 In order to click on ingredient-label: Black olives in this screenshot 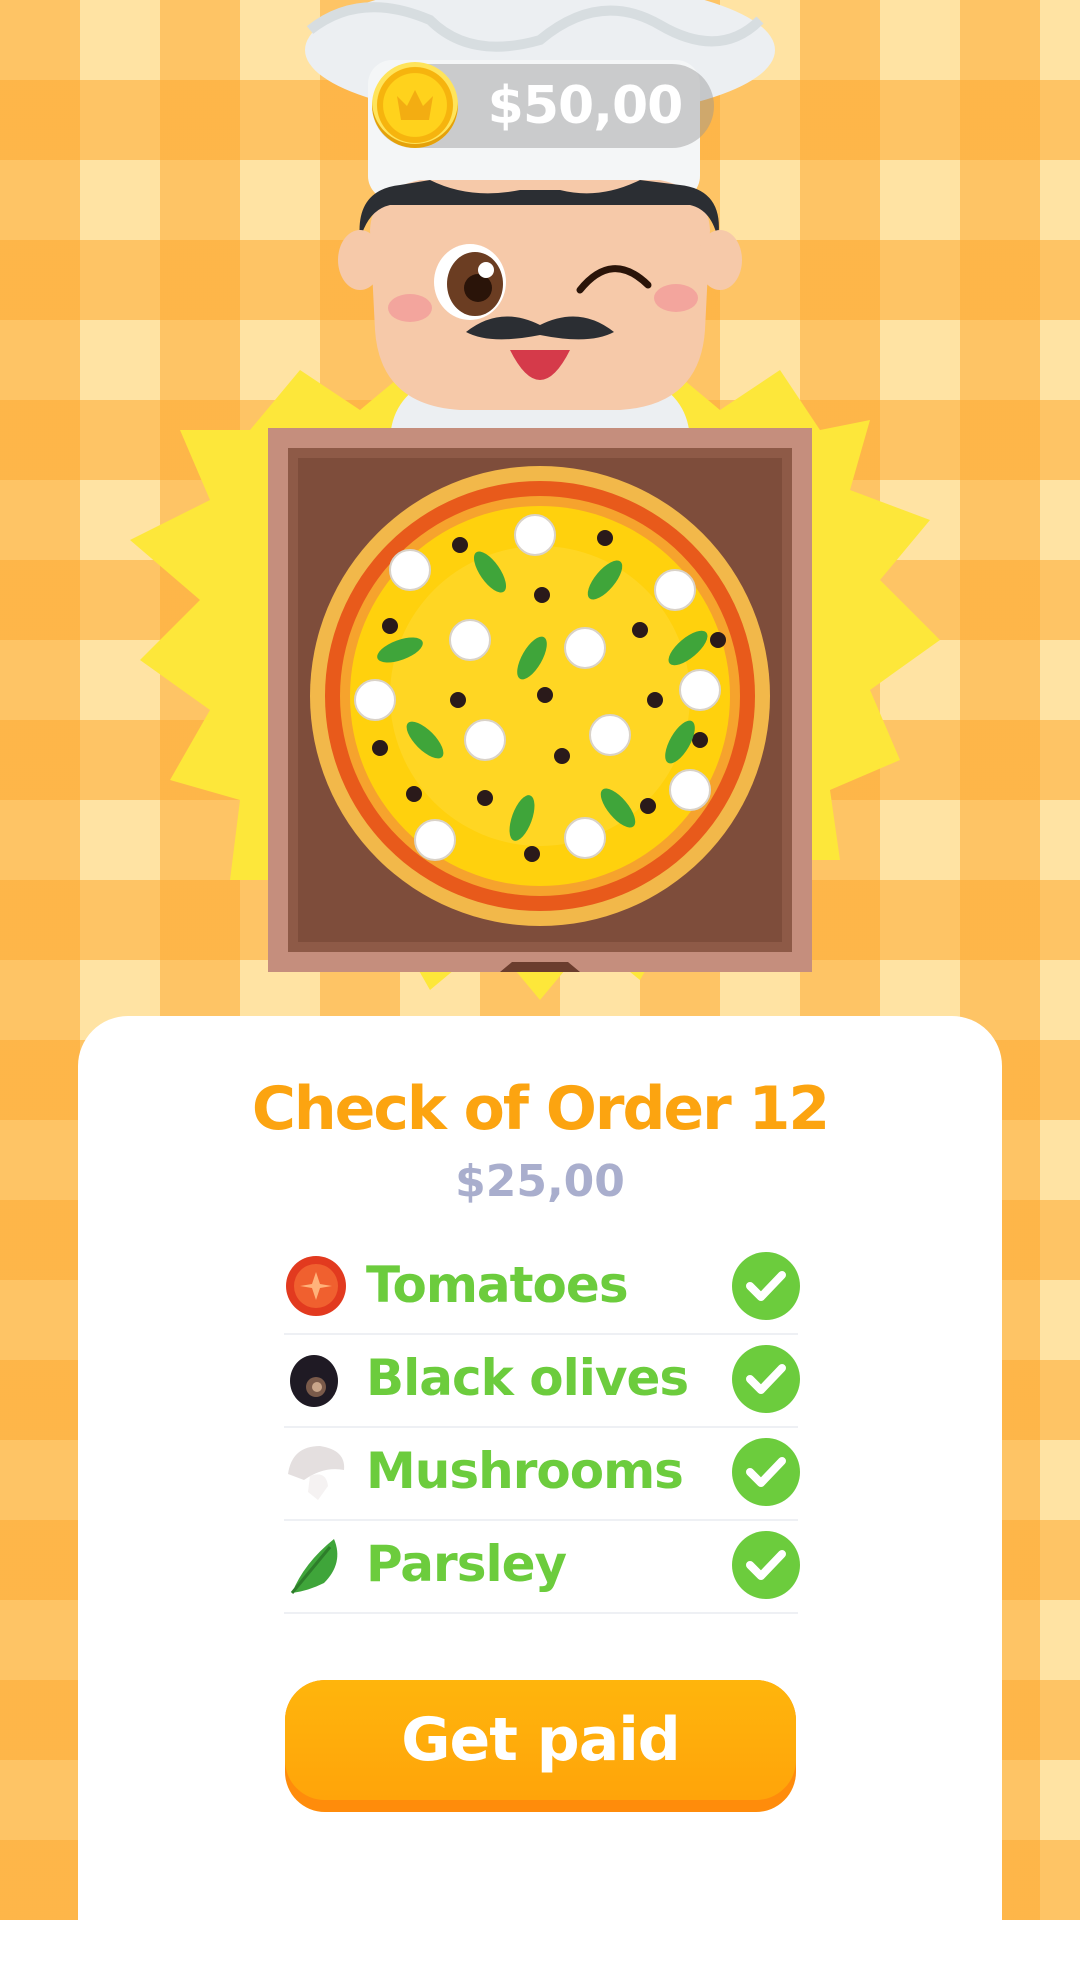, I will do `click(527, 1378)`.